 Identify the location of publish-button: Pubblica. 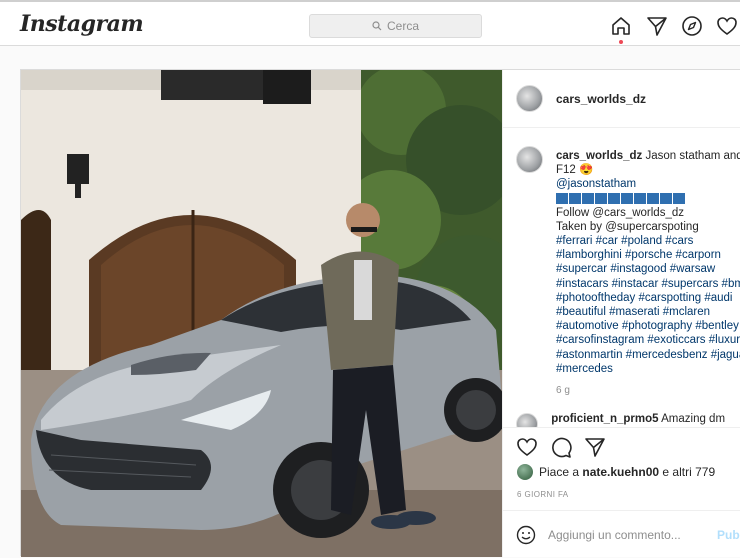
(728, 535).